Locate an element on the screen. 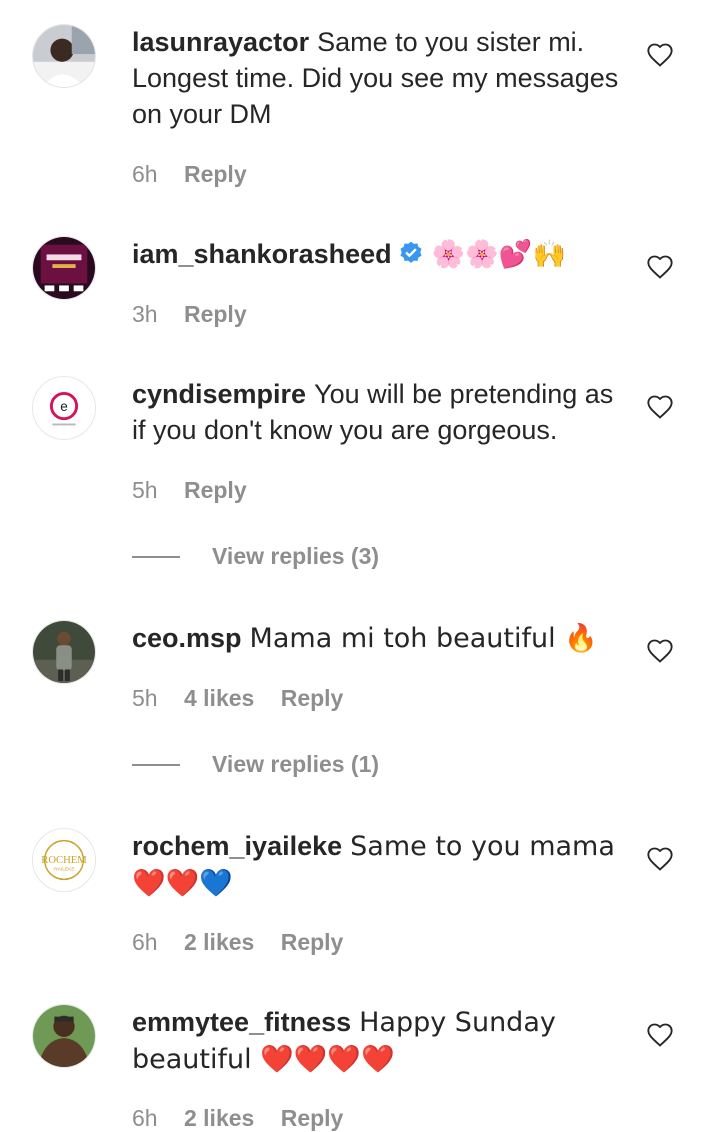 The height and width of the screenshot is (1132, 720). comment-meta: 5h 4 likes Reply is located at coordinates (247, 698).